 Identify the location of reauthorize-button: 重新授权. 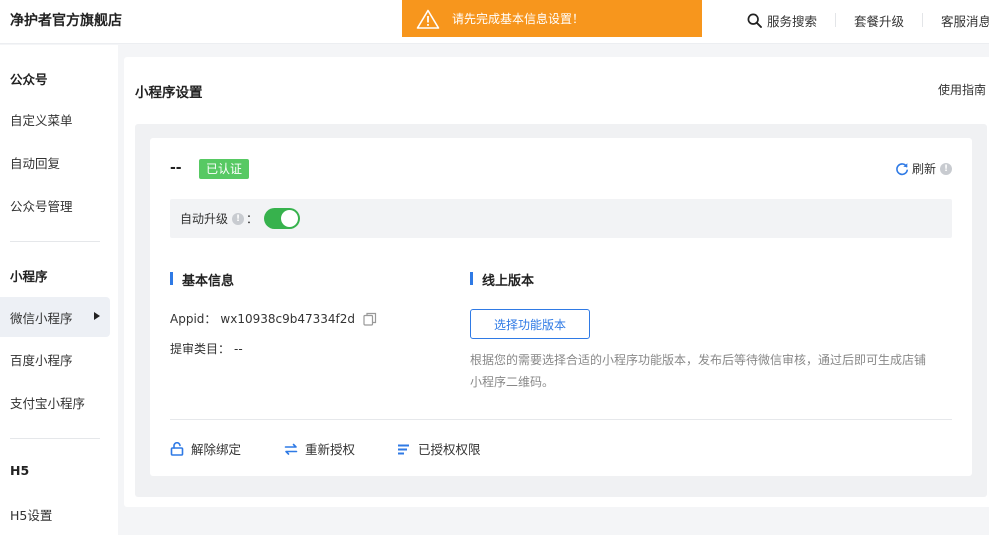
(319, 448).